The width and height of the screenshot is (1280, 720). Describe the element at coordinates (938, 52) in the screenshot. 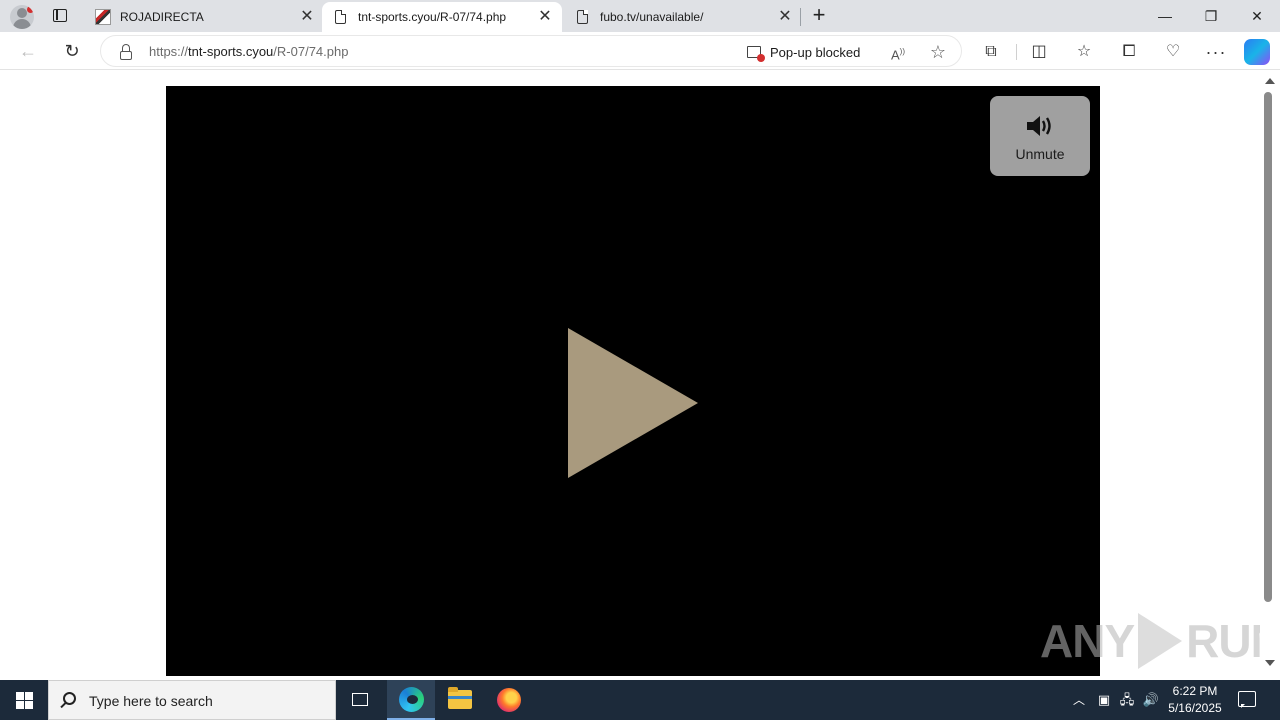

I see `favorite-star-icon: ☆` at that location.